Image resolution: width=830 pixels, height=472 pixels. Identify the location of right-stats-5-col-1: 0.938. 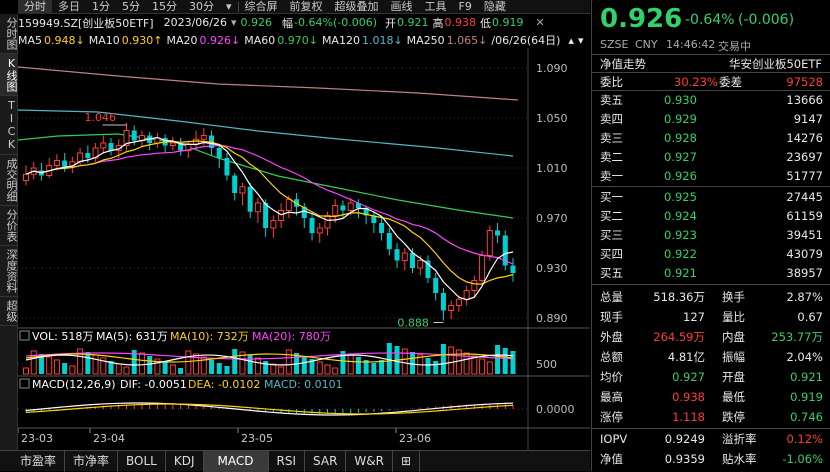
(688, 397).